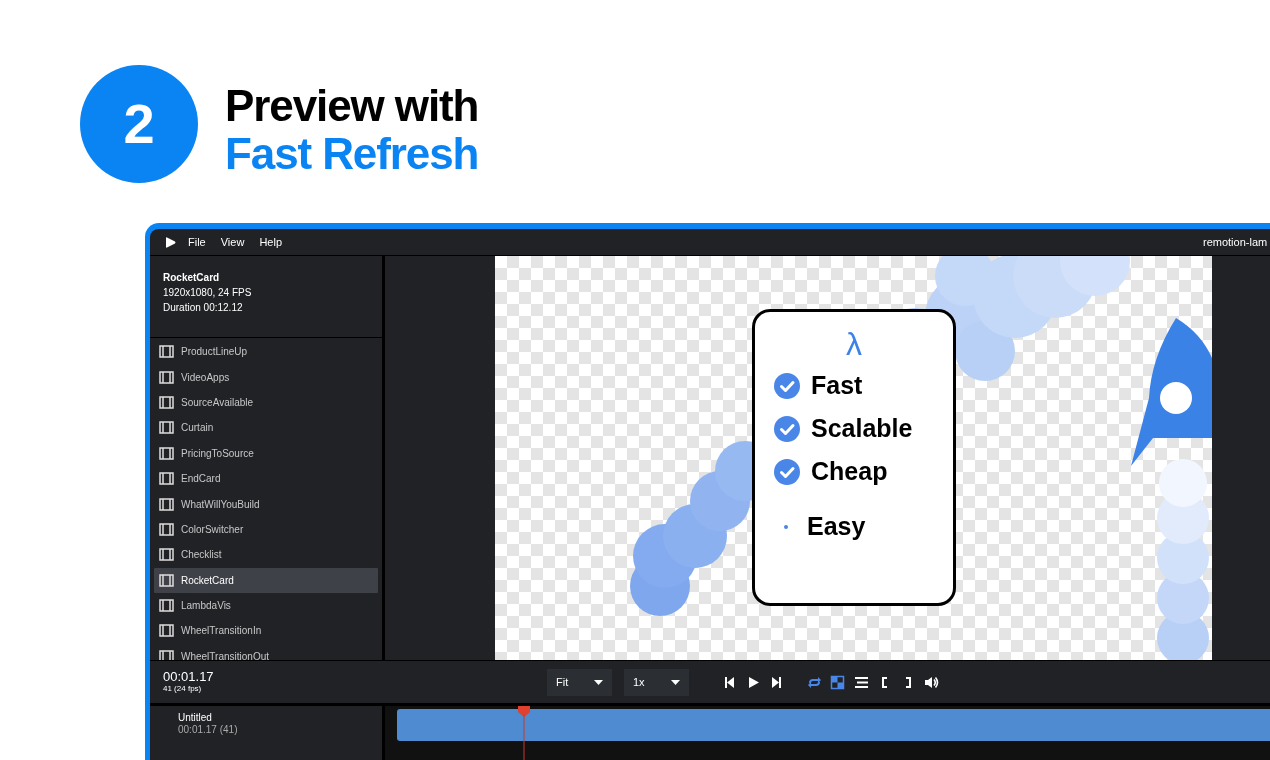 The image size is (1270, 760). I want to click on composition-item: RocketCard, so click(266, 580).